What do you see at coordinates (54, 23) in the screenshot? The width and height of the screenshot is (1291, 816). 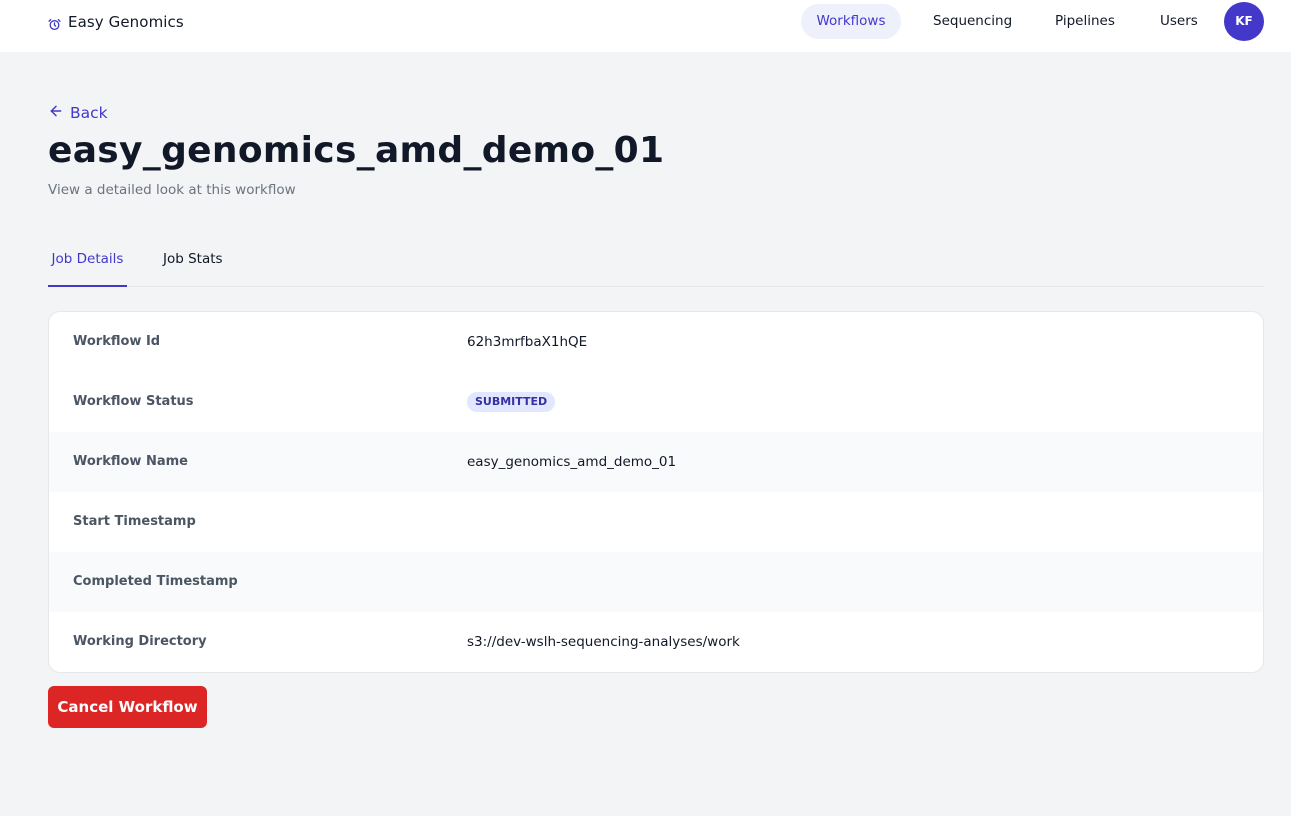 I see `alarm-clock-icon` at bounding box center [54, 23].